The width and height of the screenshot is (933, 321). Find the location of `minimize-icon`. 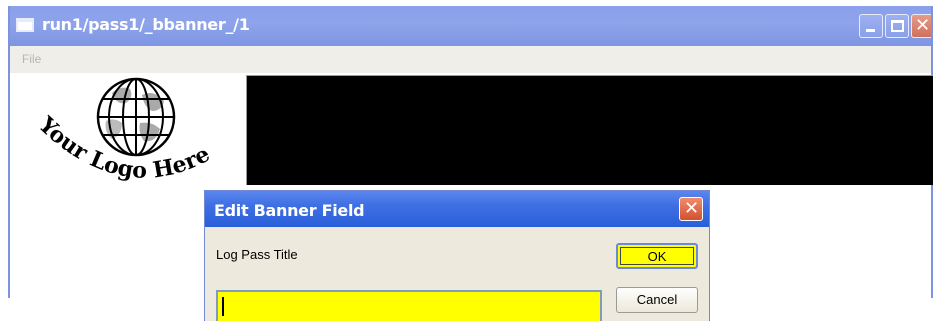

minimize-icon is located at coordinates (870, 30).